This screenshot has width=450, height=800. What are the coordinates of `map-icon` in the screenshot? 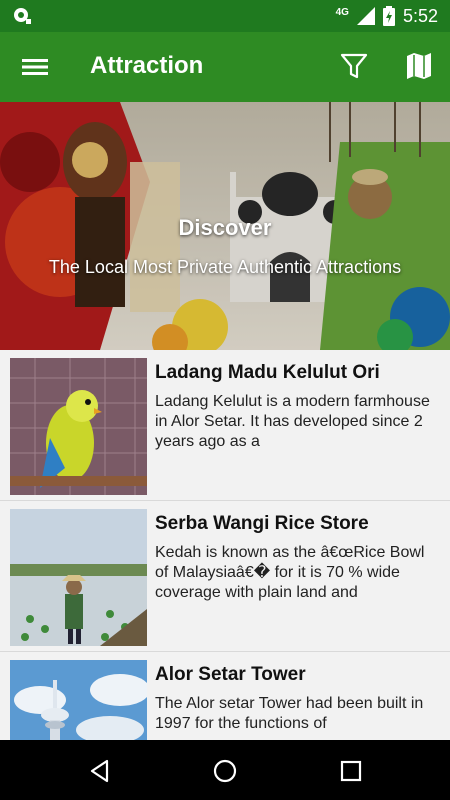 It's located at (419, 66).